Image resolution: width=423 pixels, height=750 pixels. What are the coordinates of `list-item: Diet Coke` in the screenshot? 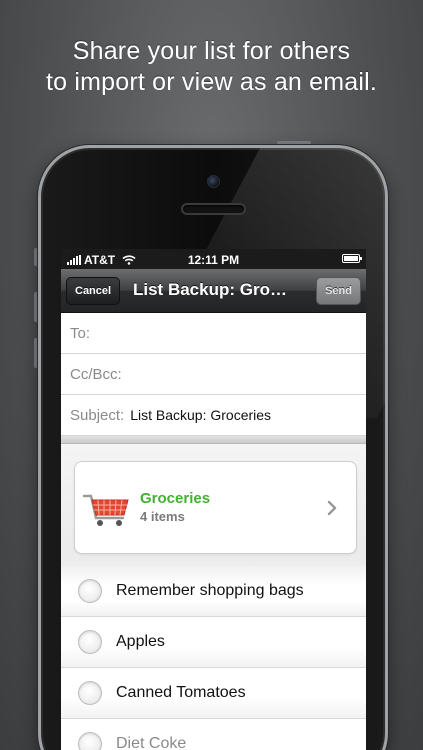 It's located at (213, 734).